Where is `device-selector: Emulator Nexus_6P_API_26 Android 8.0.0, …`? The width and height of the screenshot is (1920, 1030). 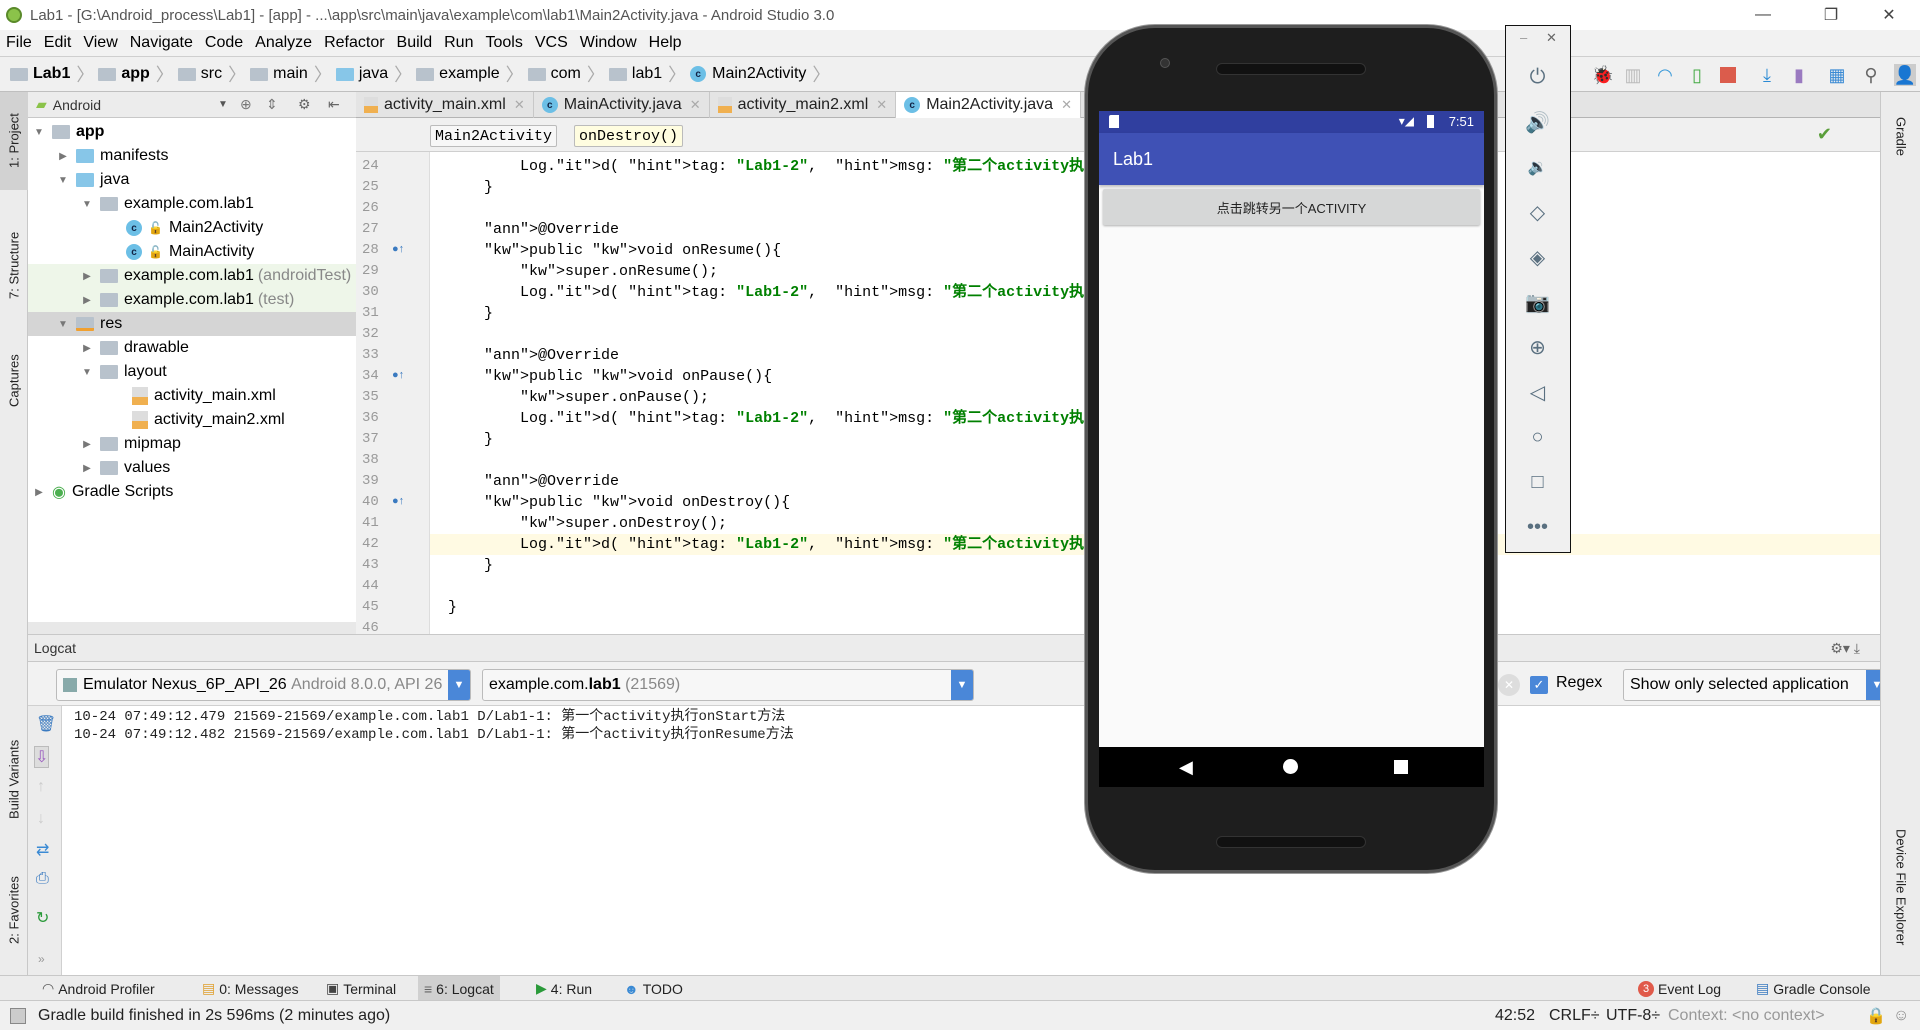 device-selector: Emulator Nexus_6P_API_26 Android 8.0.0, … is located at coordinates (263, 685).